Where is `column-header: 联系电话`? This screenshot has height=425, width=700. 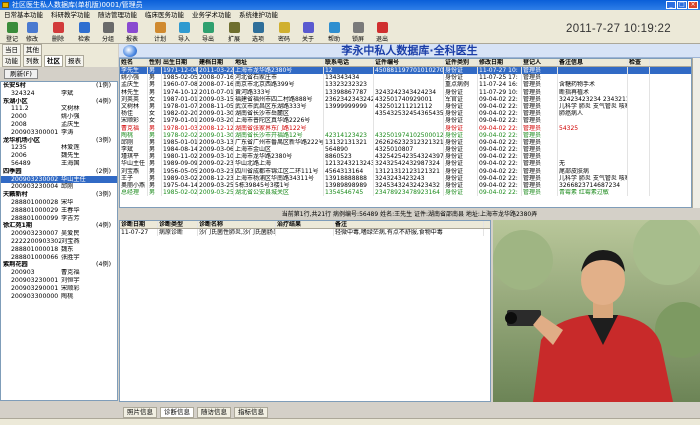 column-header: 联系电话 is located at coordinates (349, 62).